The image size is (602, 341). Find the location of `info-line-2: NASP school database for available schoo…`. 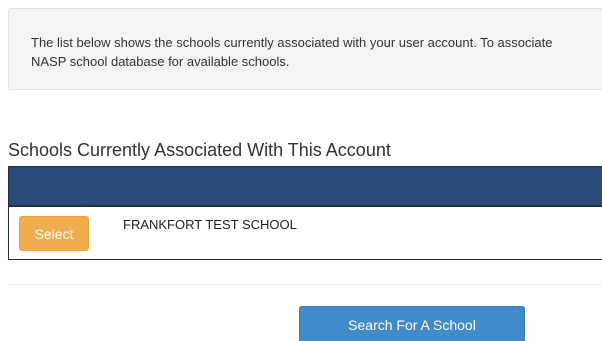

info-line-2: NASP school database for available schoo… is located at coordinates (160, 61).